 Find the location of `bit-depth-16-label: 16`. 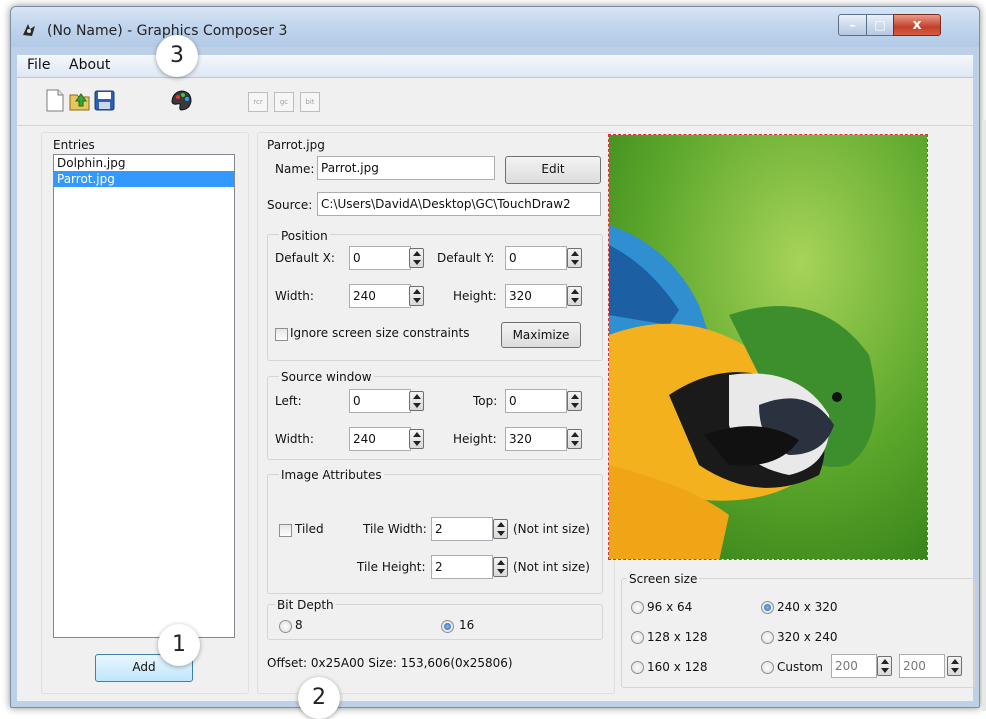

bit-depth-16-label: 16 is located at coordinates (467, 625).